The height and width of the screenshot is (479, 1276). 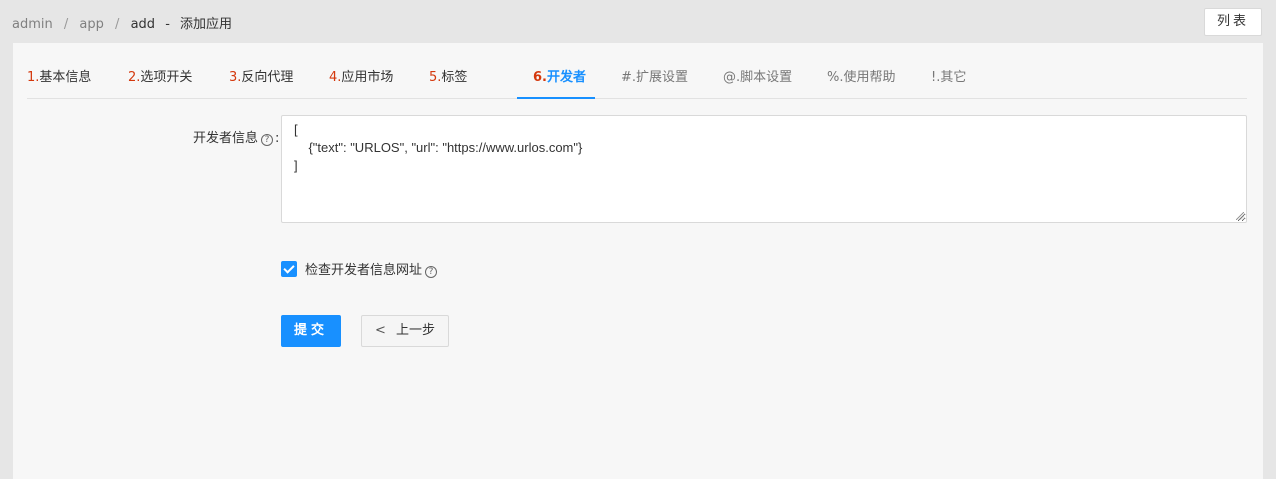 I want to click on tab-extension-settings: #.扩展设置, so click(x=654, y=77).